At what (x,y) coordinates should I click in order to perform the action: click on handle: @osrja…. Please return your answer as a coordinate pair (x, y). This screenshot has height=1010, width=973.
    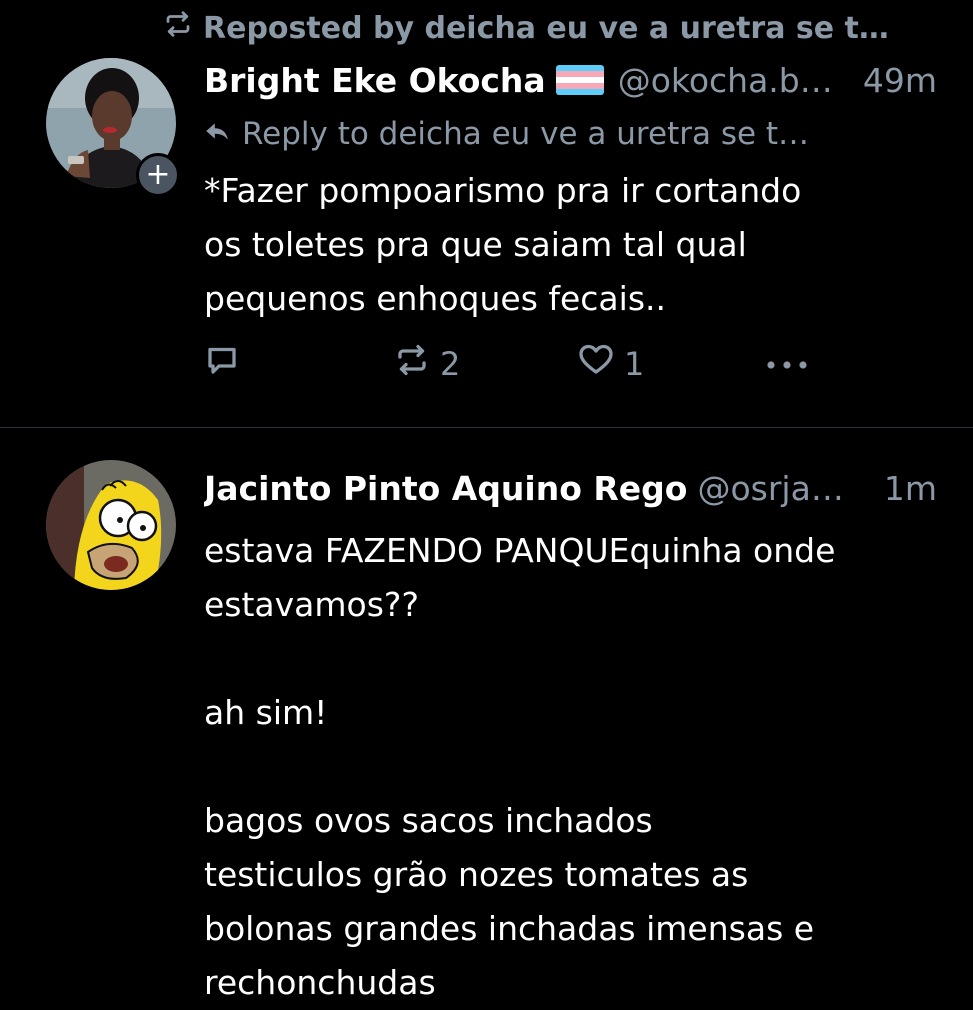
    Looking at the image, I should click on (783, 488).